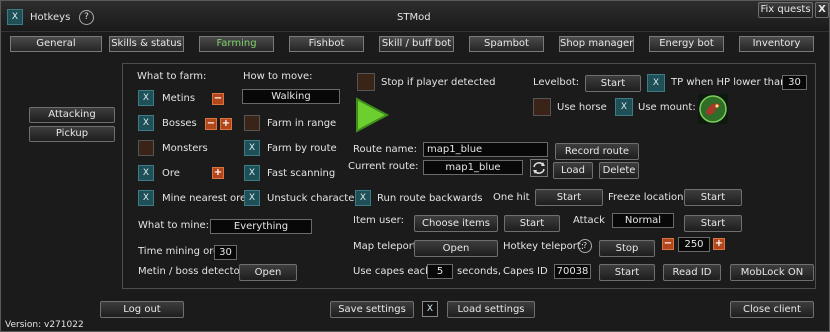 This screenshot has height=332, width=830. What do you see at coordinates (729, 82) in the screenshot?
I see `tp-hp-label: TP when HP lower than` at bounding box center [729, 82].